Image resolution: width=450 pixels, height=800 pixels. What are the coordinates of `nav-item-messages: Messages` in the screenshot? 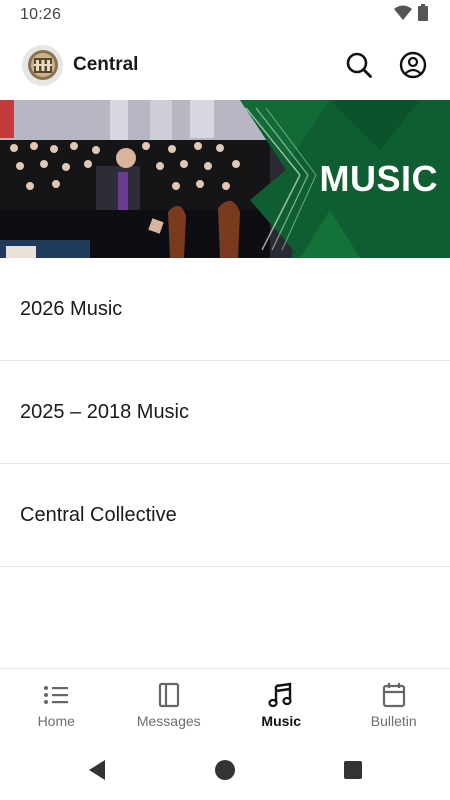 It's located at (169, 704).